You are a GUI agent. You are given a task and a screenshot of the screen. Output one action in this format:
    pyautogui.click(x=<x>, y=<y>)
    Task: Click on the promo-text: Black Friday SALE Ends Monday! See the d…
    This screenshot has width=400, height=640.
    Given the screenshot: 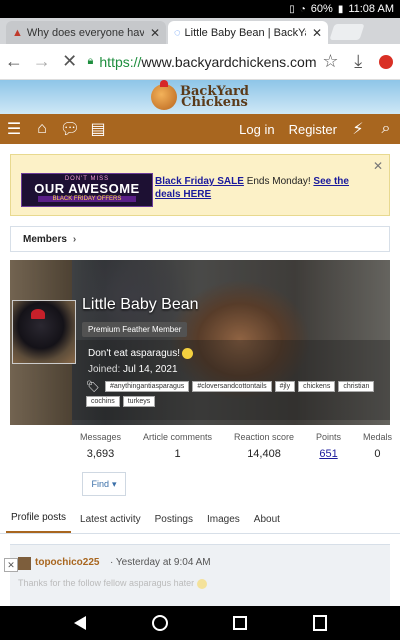 What is the action you would take?
    pyautogui.click(x=265, y=188)
    